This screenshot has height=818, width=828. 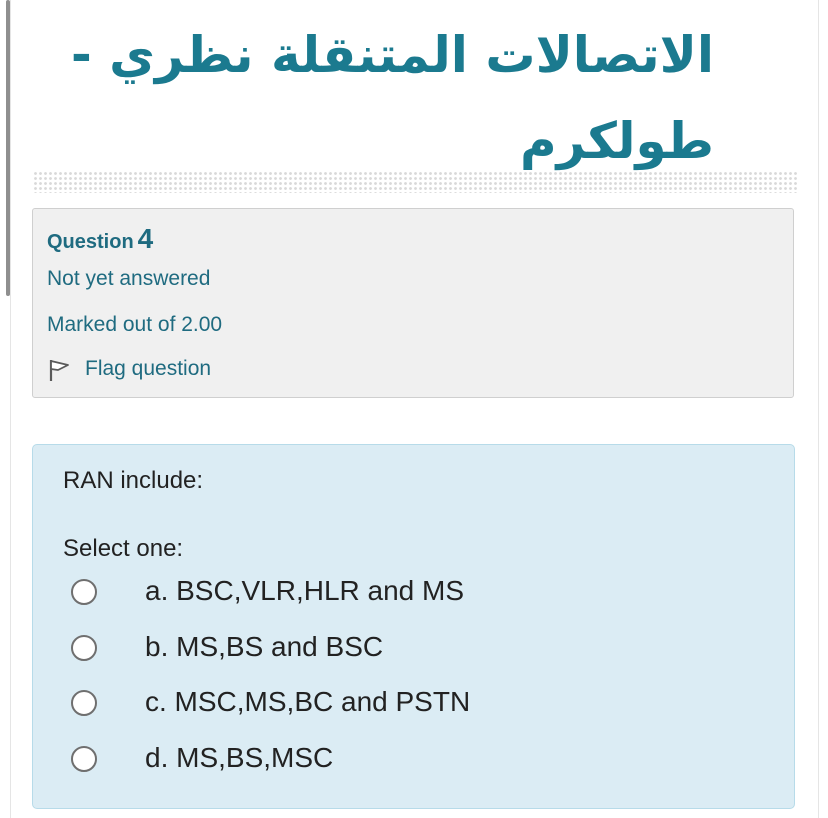 What do you see at coordinates (129, 278) in the screenshot?
I see `question-status: Not yet answered` at bounding box center [129, 278].